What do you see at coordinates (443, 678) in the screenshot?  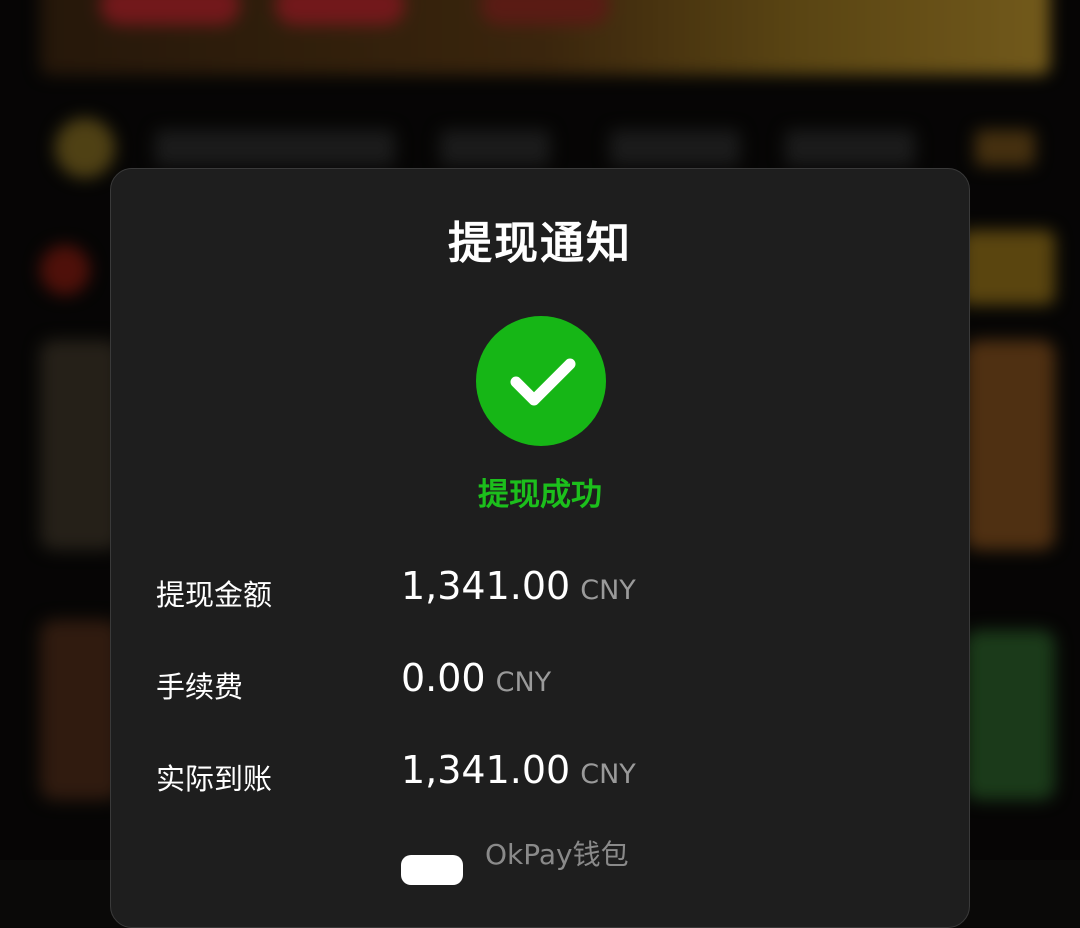 I see `row-value: 0.00` at bounding box center [443, 678].